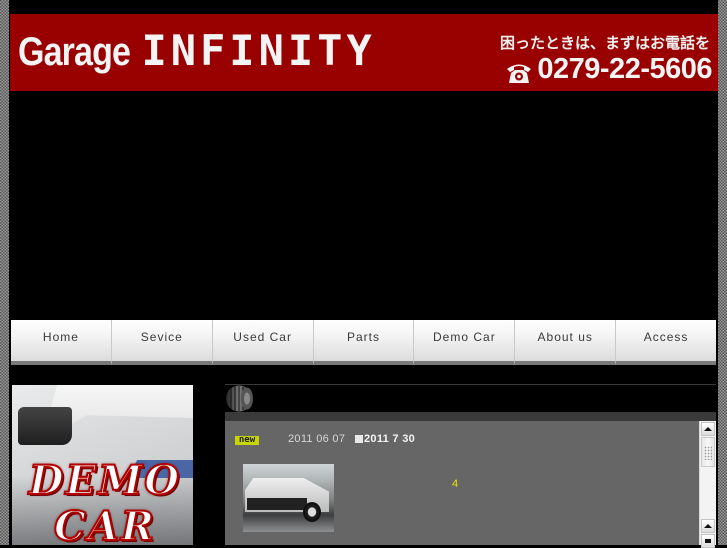  I want to click on scroll-up-button, so click(708, 429).